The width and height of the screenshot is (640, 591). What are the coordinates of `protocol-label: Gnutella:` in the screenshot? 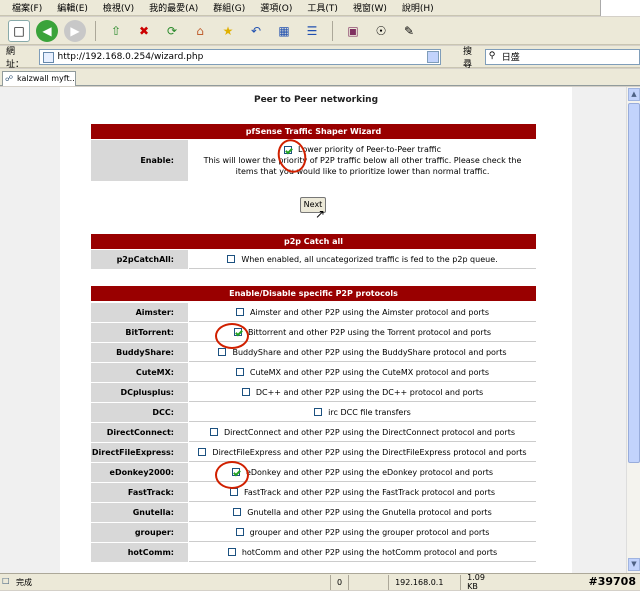 It's located at (140, 512).